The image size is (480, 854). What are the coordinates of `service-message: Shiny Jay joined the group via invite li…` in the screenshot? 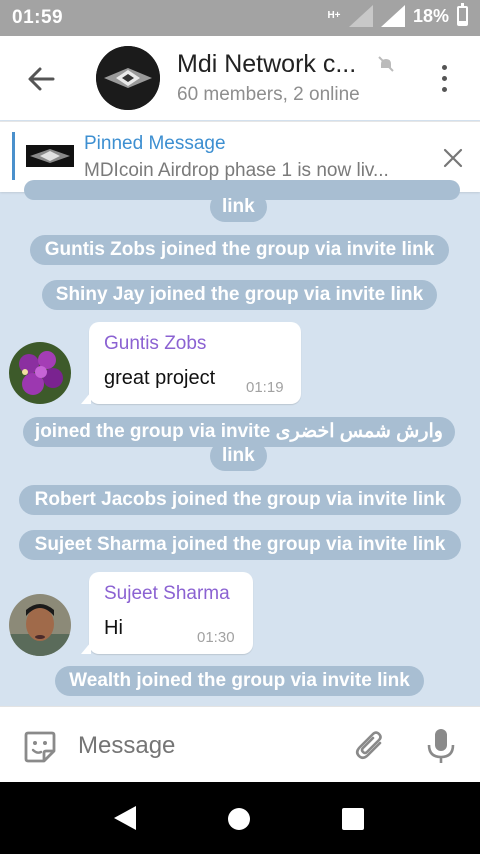 It's located at (239, 295).